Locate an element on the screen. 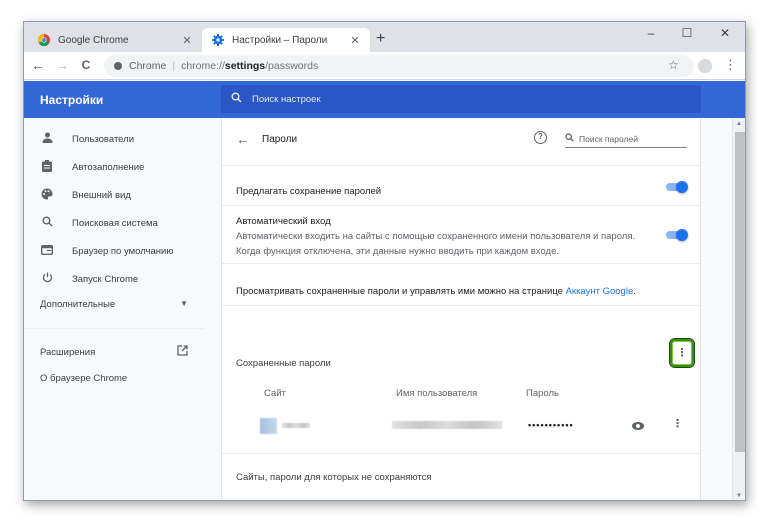  tab-google-chrome: Google Chrome ✕ is located at coordinates (116, 40).